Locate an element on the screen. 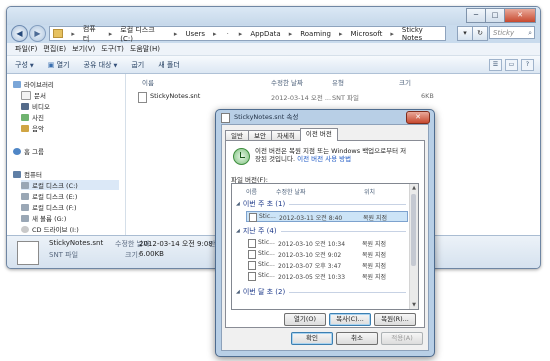  tab-strip: 일반 보안 자세히 이전 버전 is located at coordinates (281, 134).